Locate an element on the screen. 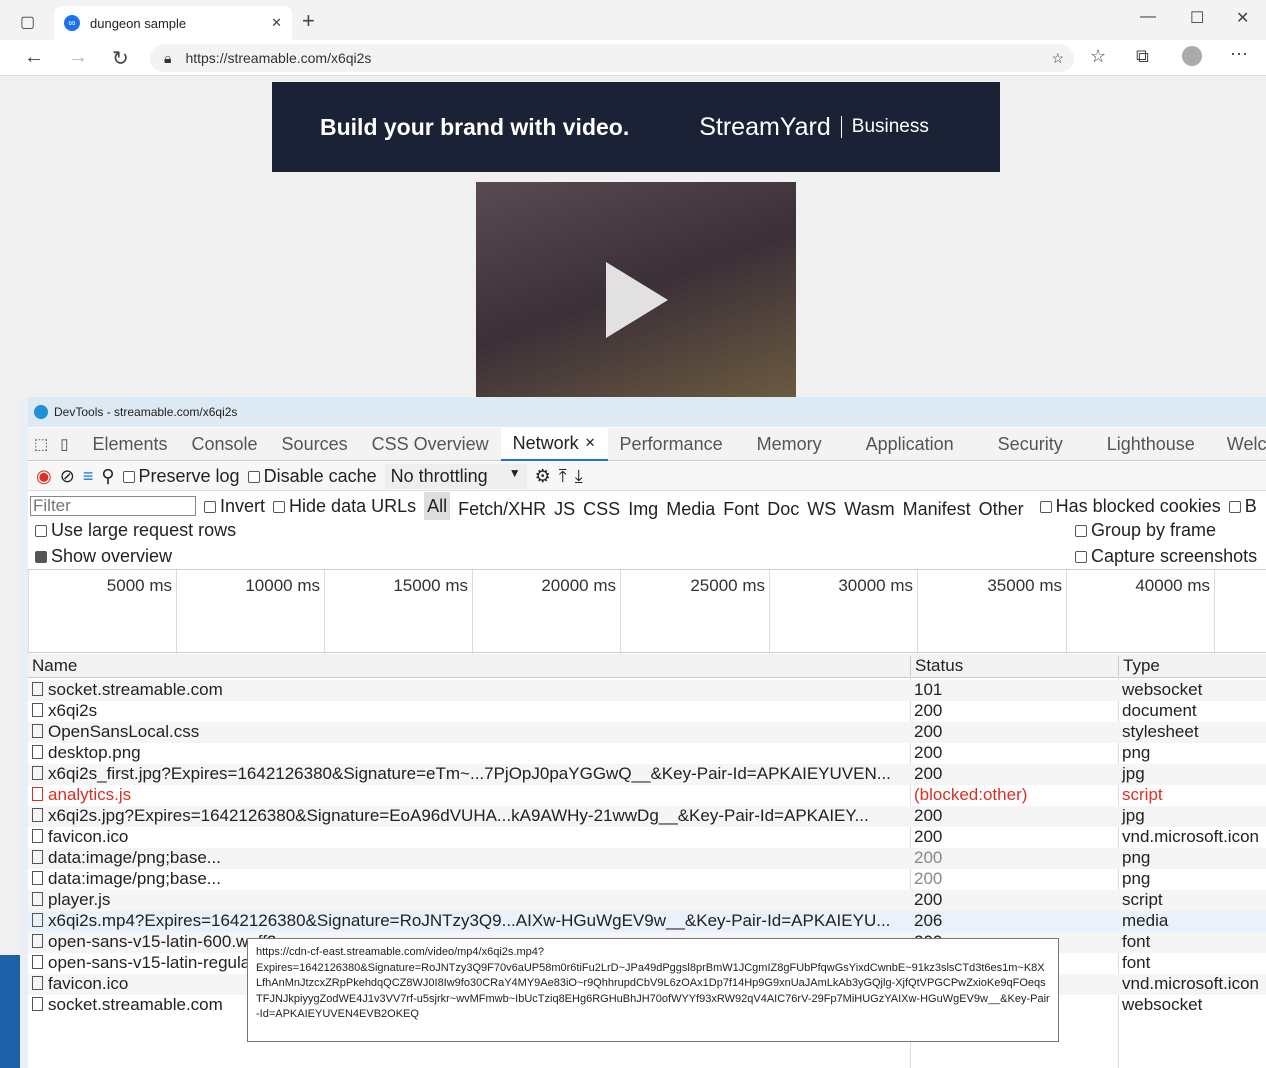  back-icon: ← is located at coordinates (34, 57).